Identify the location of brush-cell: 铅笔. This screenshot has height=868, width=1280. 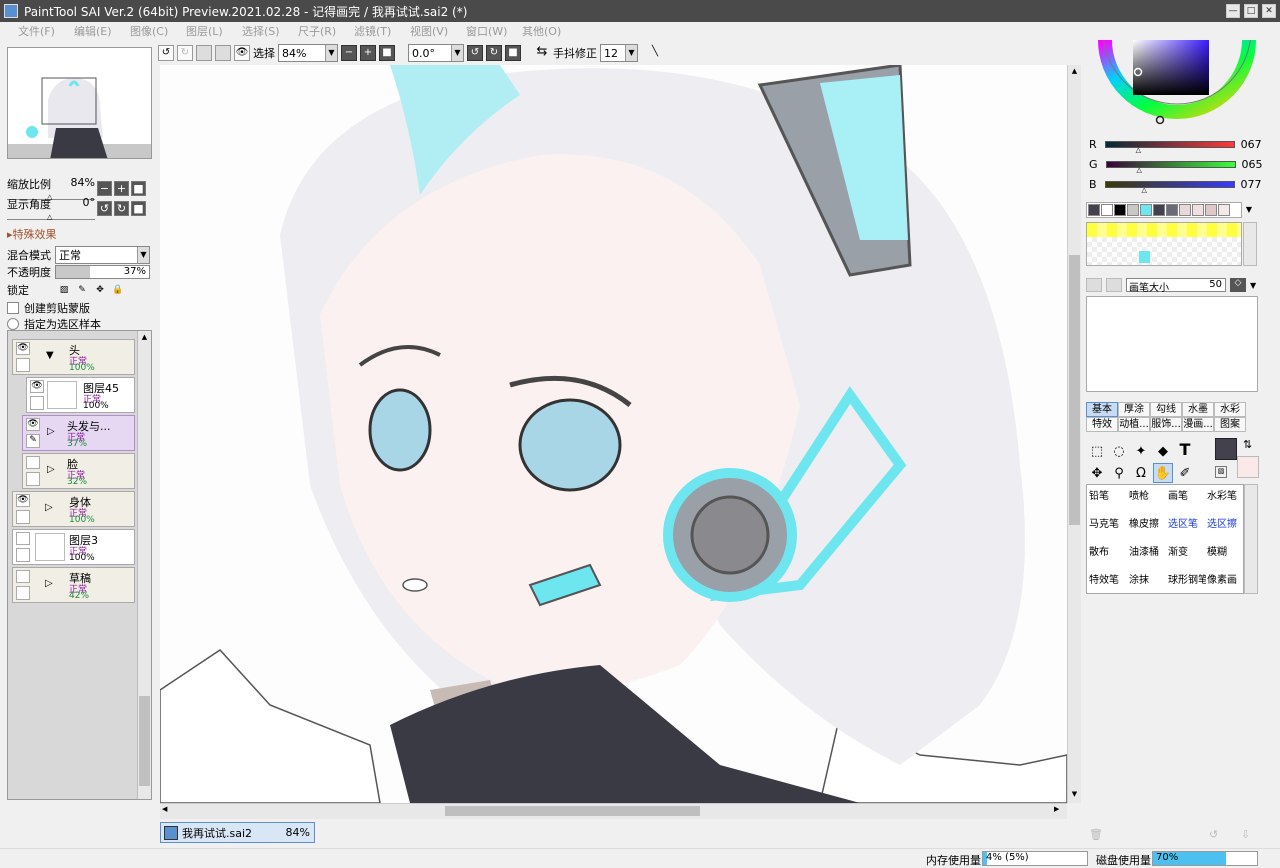
(1108, 498).